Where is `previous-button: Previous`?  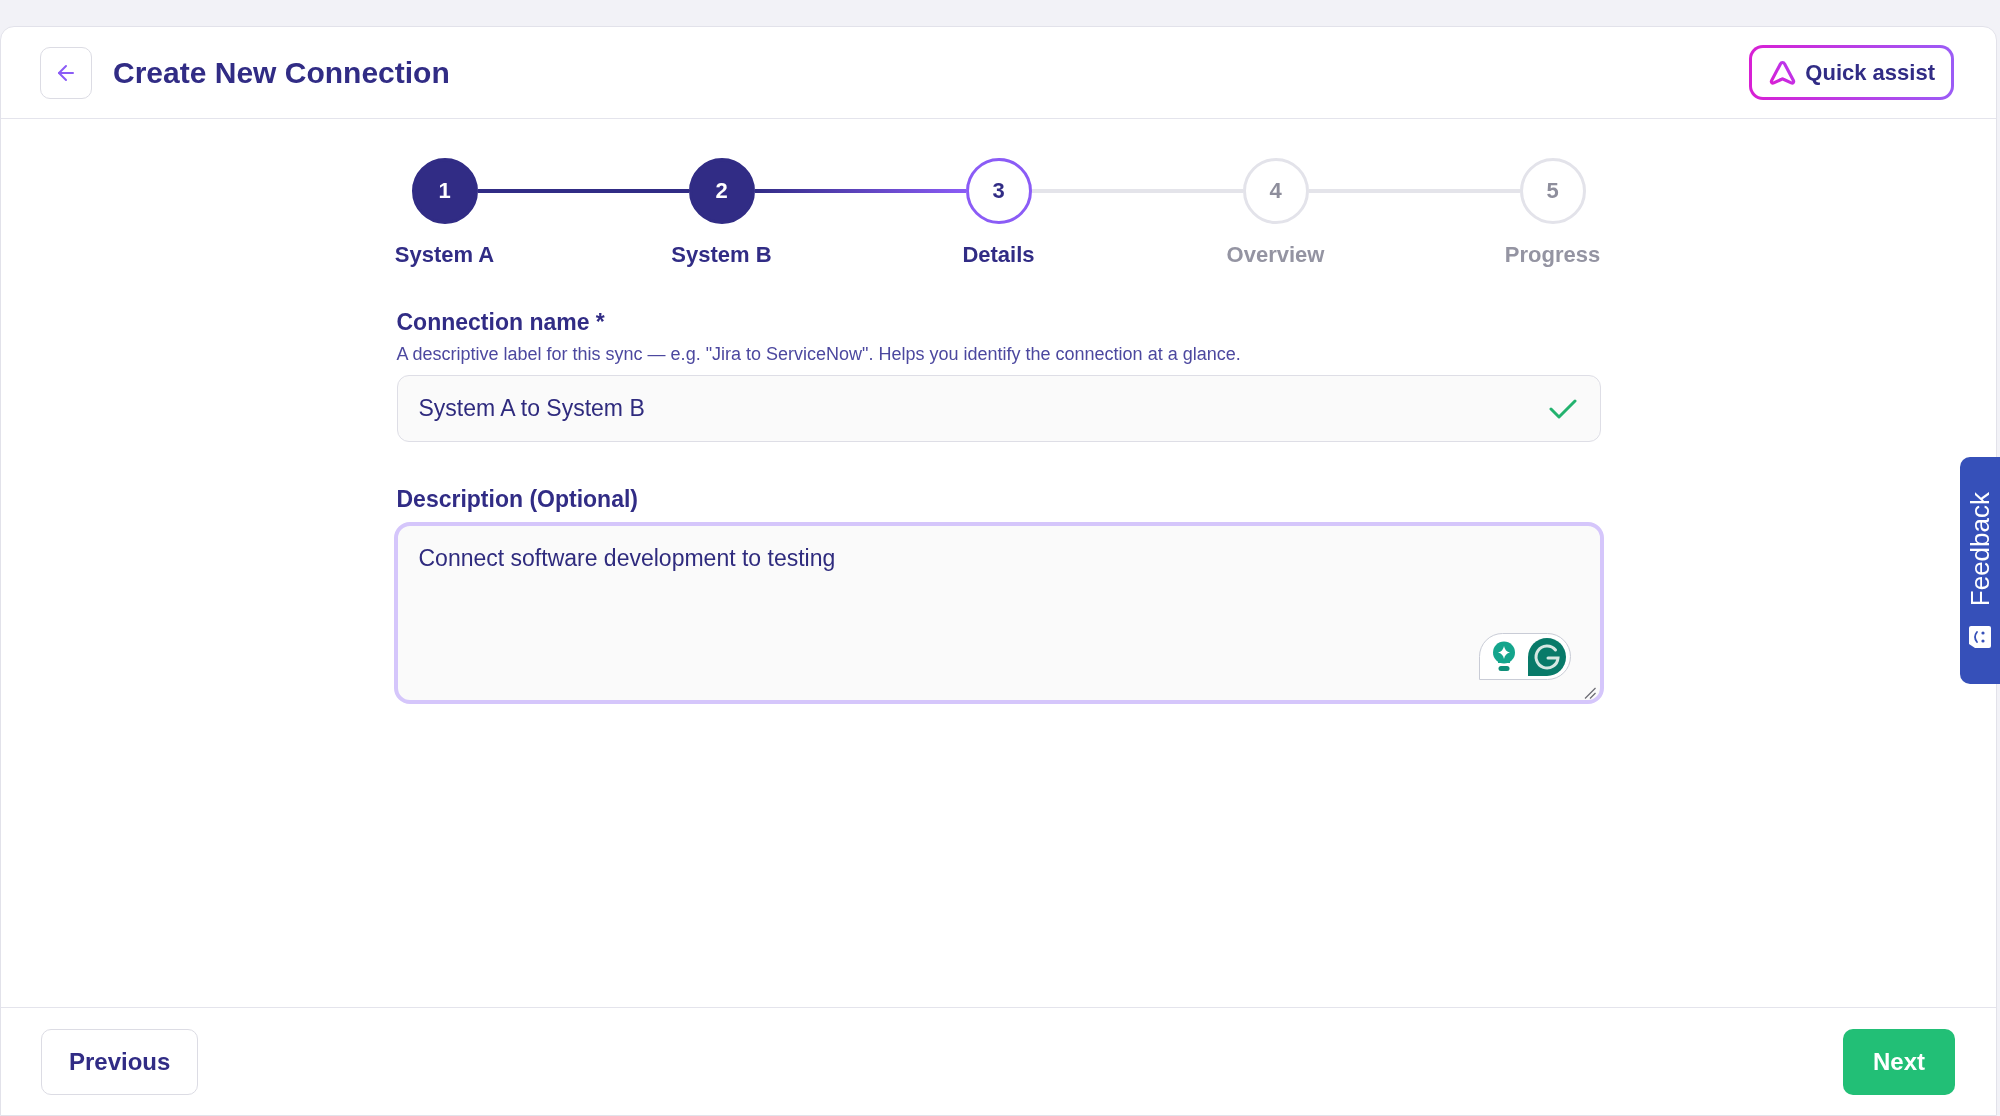
previous-button: Previous is located at coordinates (120, 1061).